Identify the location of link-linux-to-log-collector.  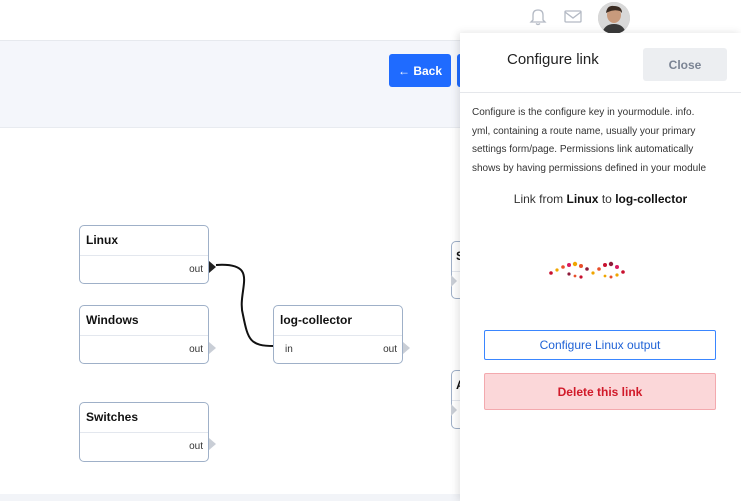
(245, 305).